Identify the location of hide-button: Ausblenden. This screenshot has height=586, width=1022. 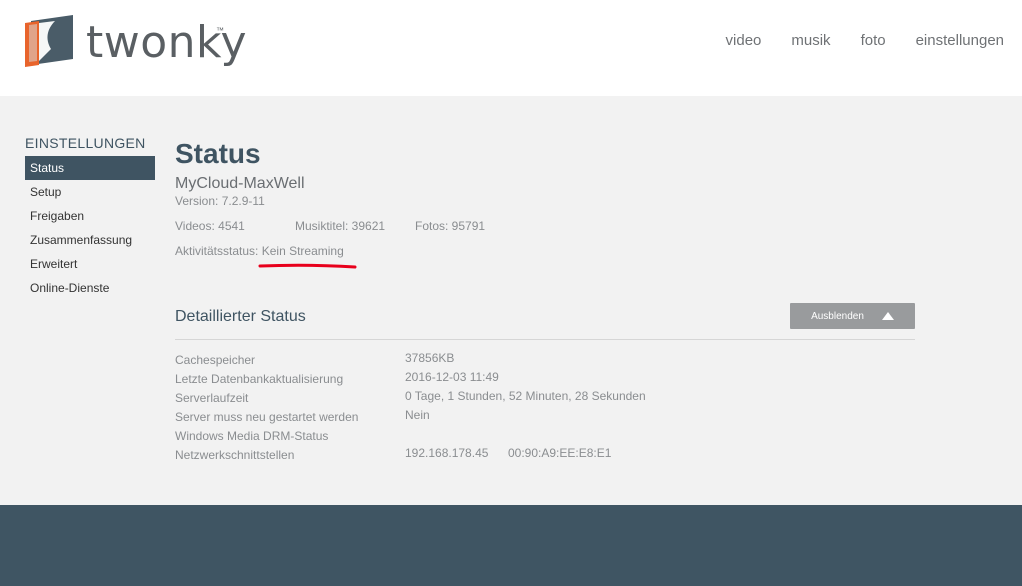
(852, 316).